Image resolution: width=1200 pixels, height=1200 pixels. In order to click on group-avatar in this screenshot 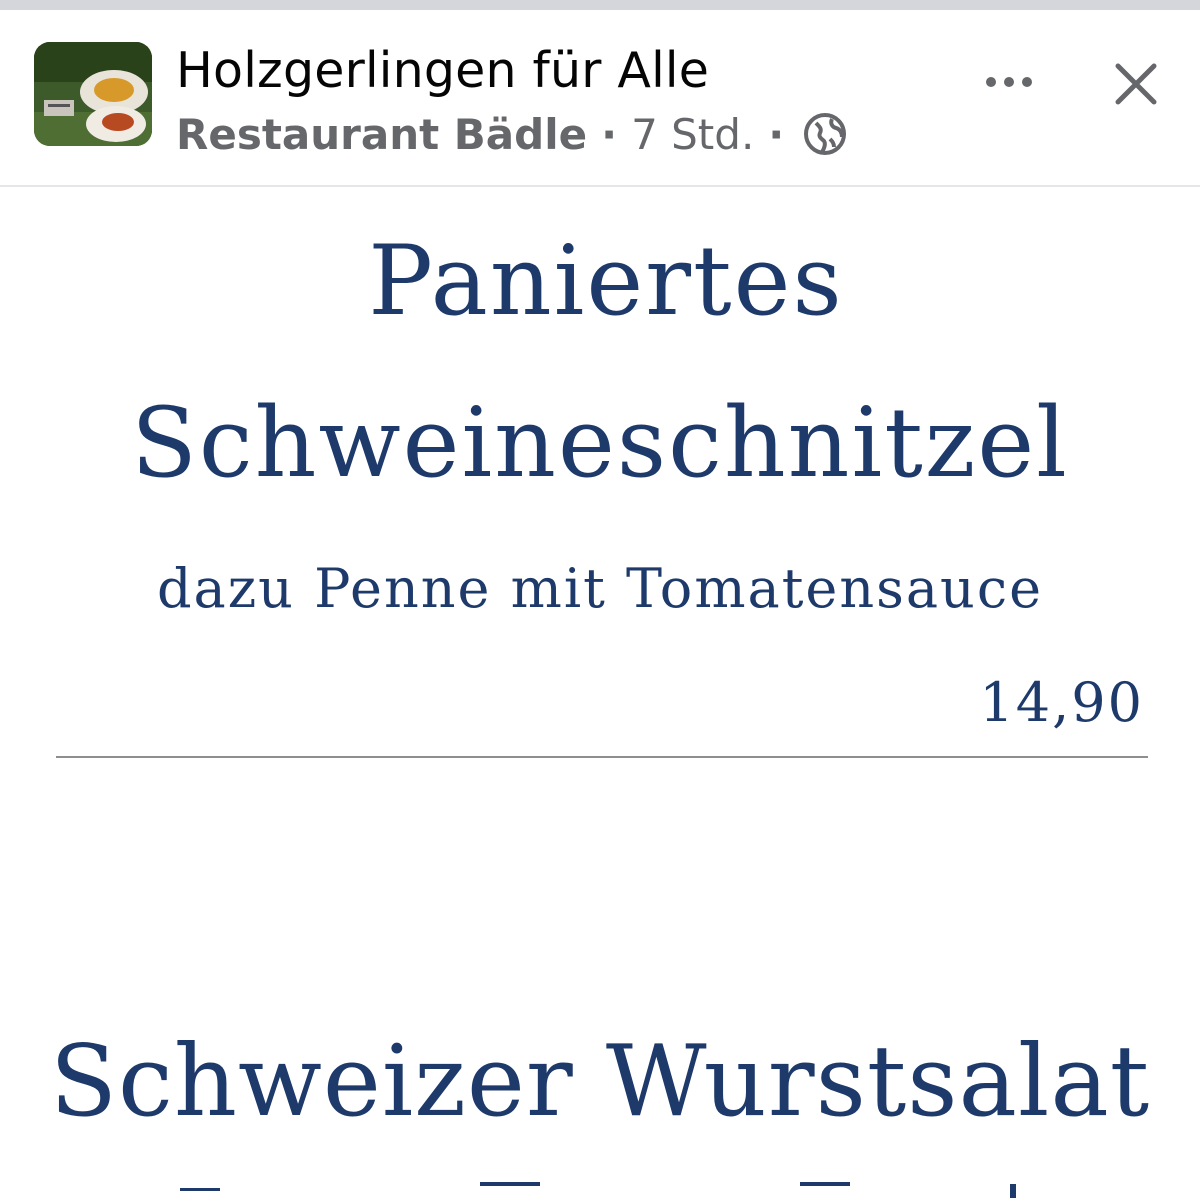, I will do `click(93, 94)`.